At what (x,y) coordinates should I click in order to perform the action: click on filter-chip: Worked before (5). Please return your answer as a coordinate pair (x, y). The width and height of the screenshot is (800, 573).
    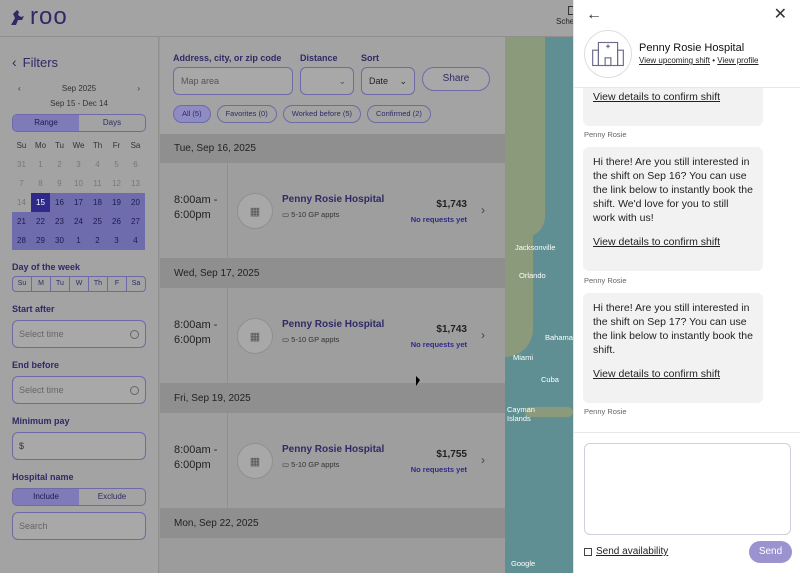
    Looking at the image, I should click on (321, 114).